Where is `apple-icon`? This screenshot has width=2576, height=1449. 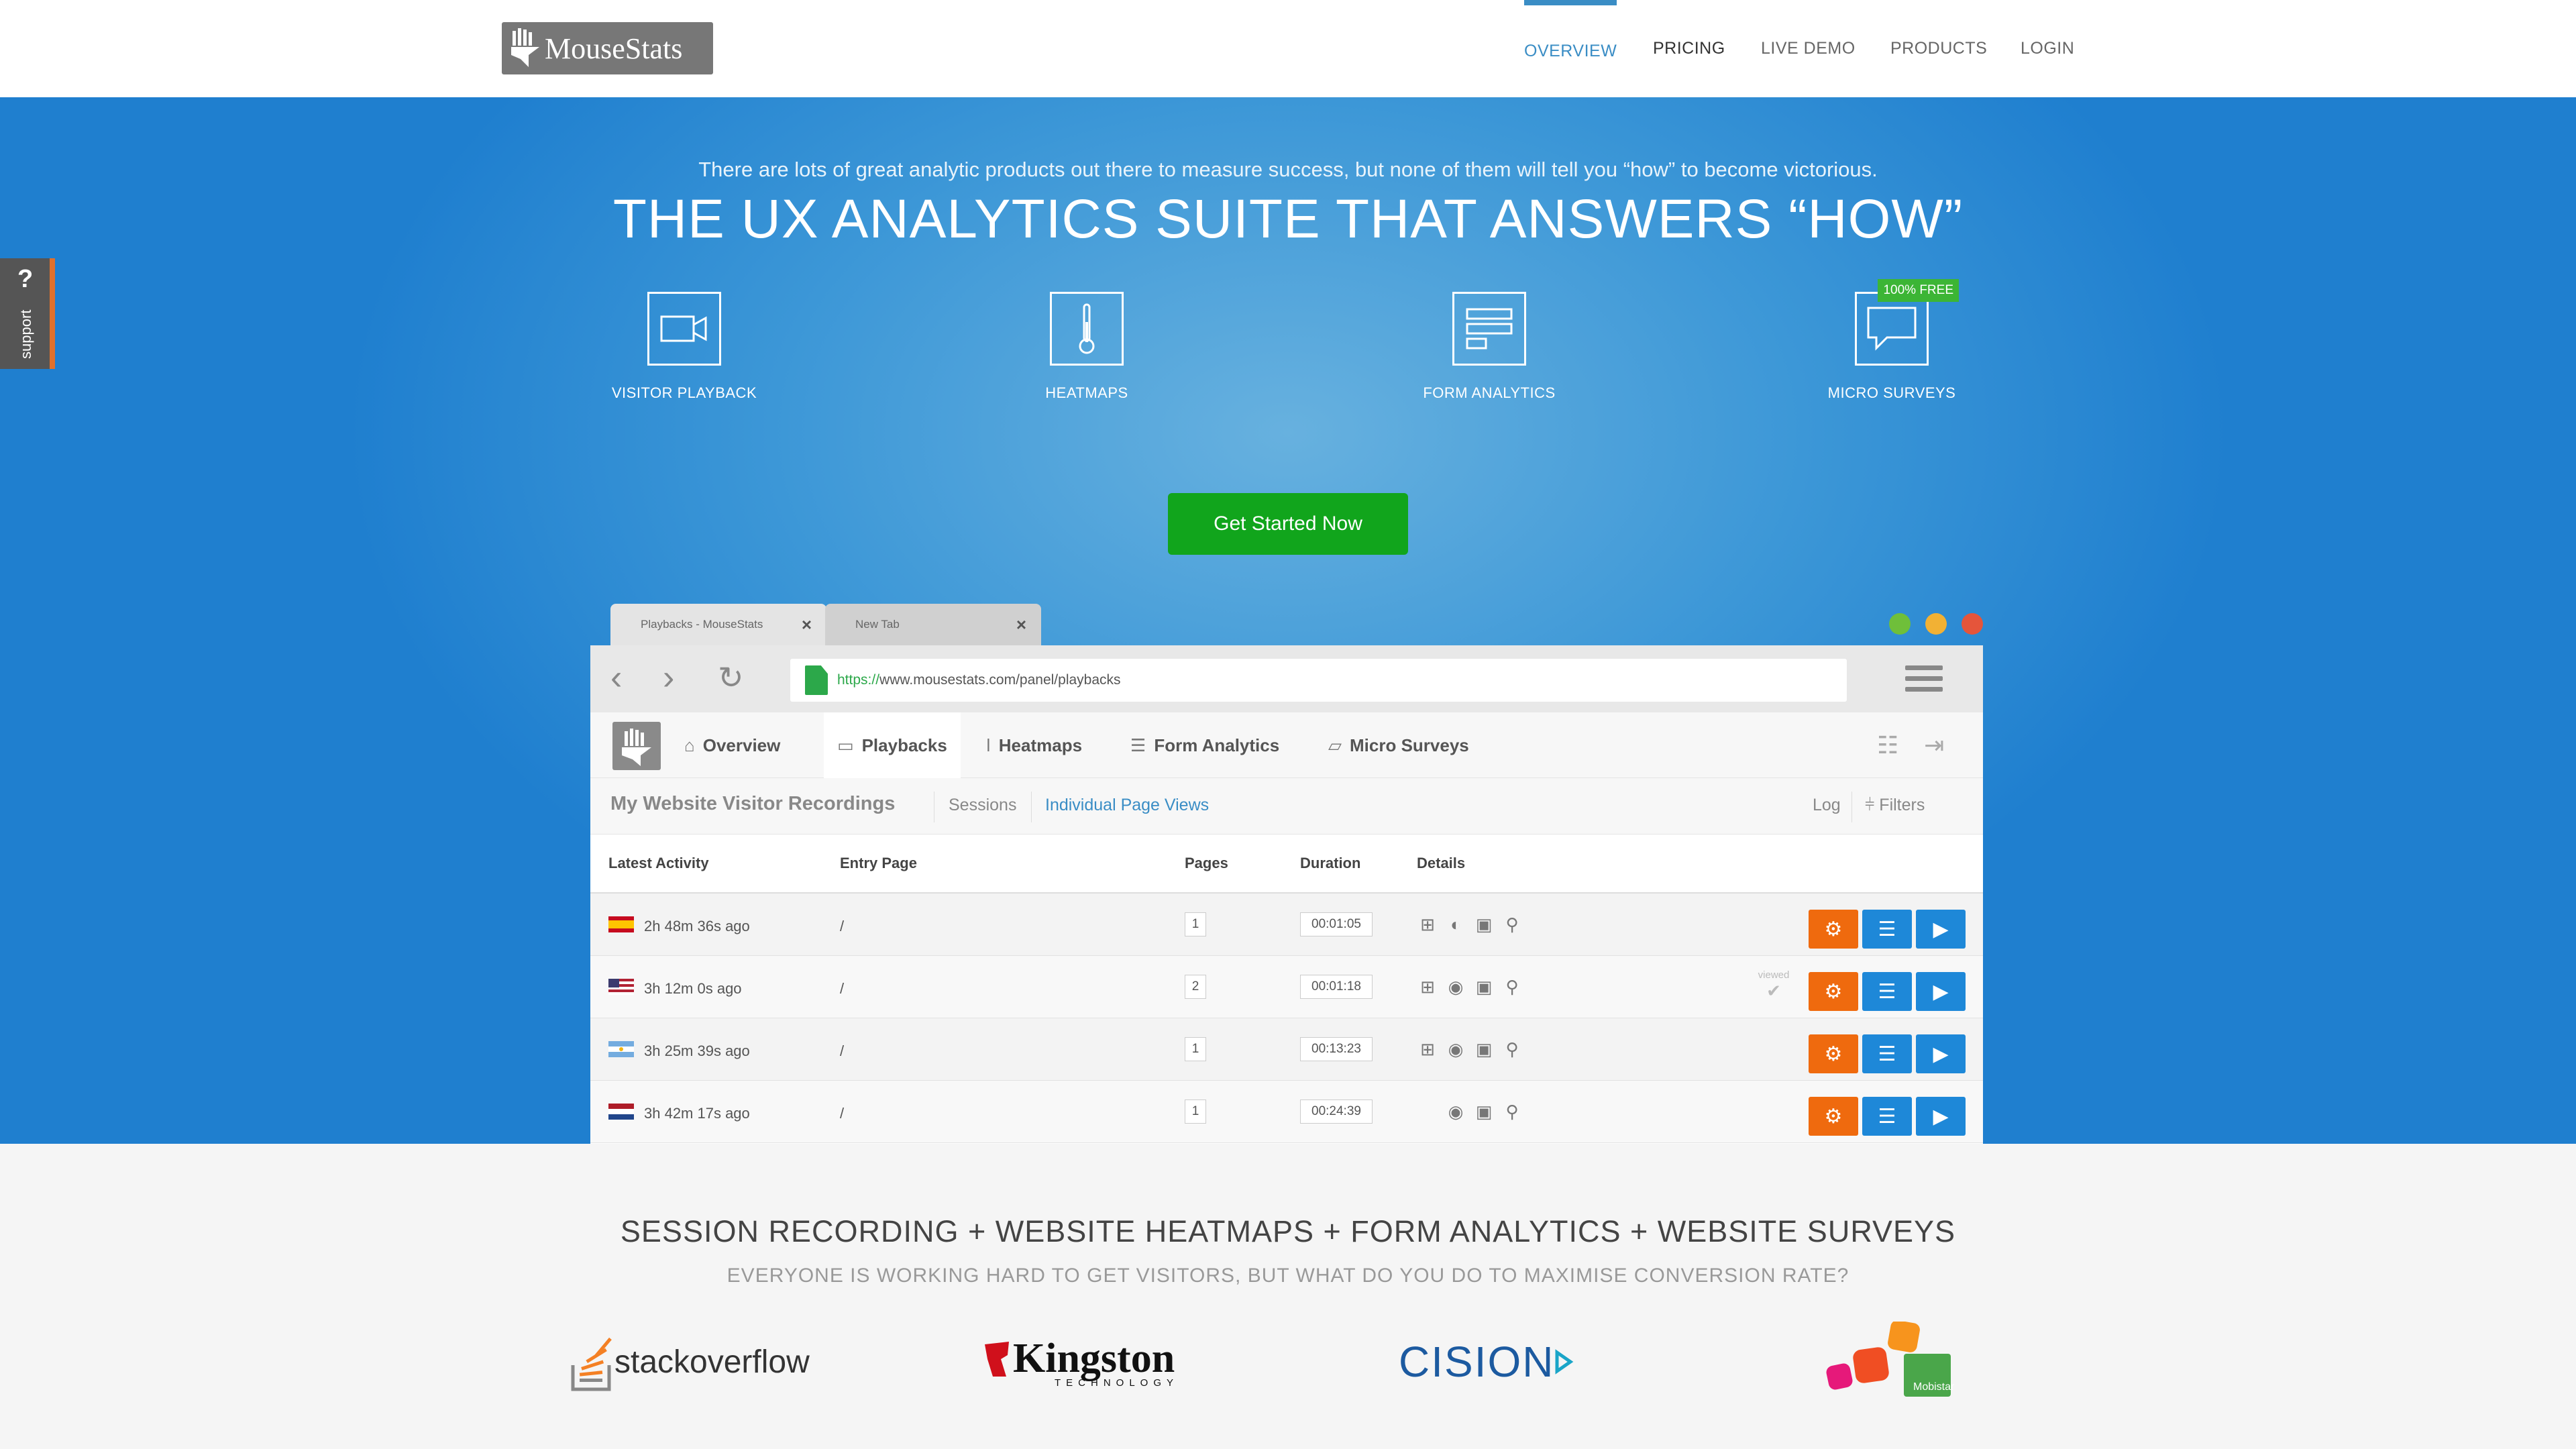 apple-icon is located at coordinates (1427, 1111).